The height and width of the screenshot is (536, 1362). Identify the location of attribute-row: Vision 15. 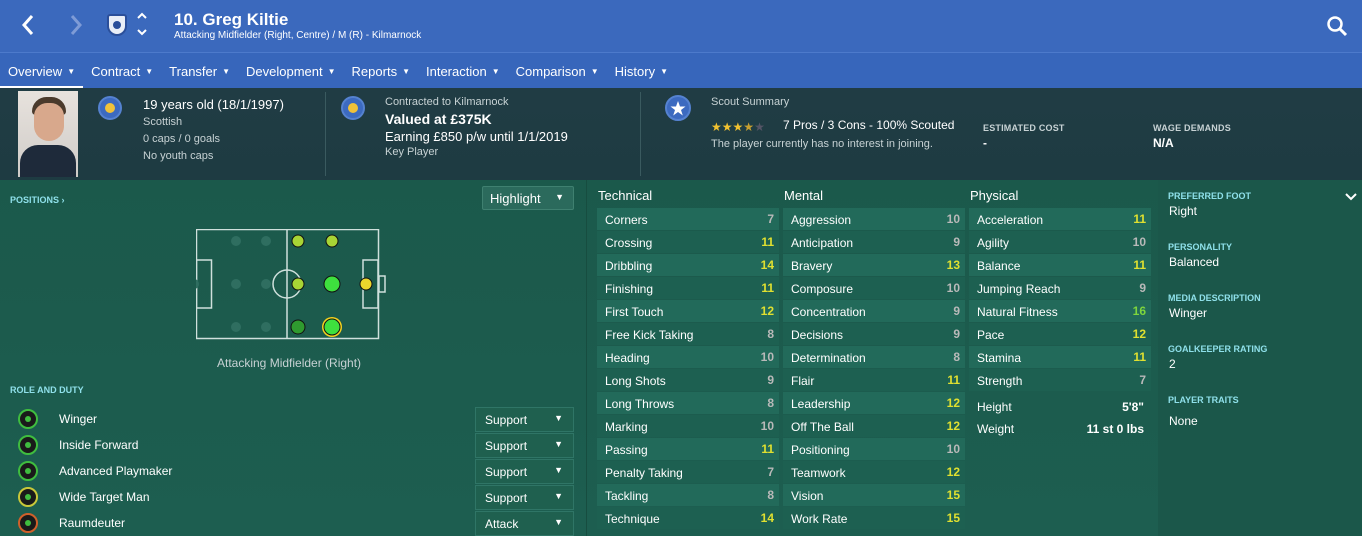
(874, 495).